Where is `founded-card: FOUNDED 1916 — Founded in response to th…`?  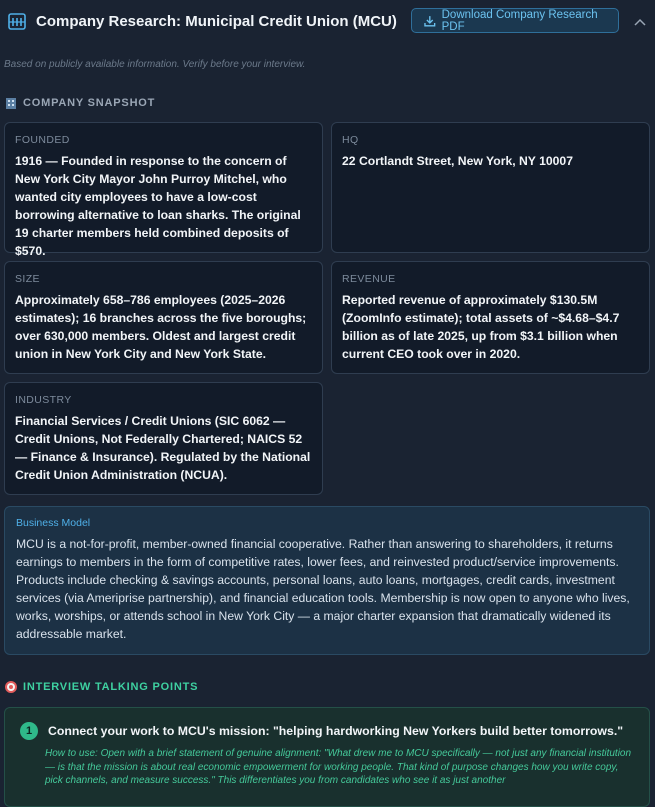
founded-card: FOUNDED 1916 — Founded in response to th… is located at coordinates (163, 190).